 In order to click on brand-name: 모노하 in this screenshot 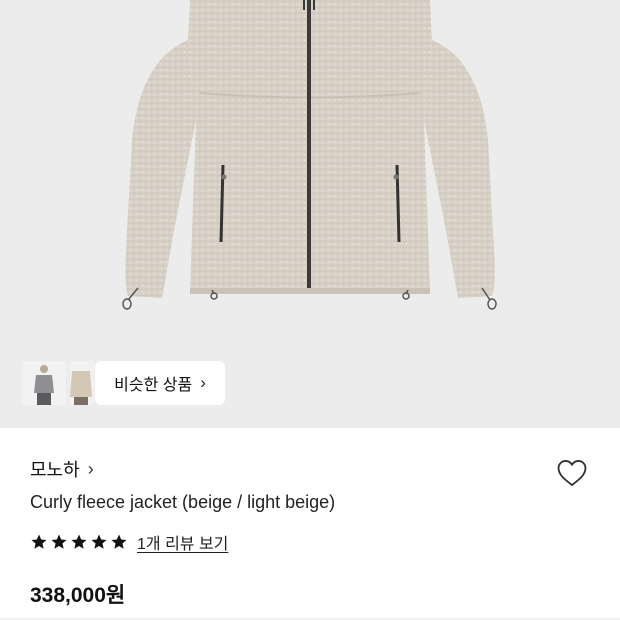, I will do `click(55, 470)`.